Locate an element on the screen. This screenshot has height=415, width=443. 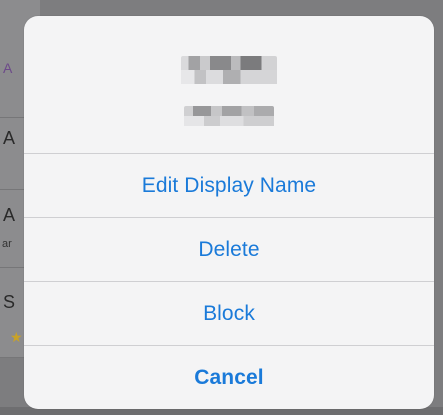
cancel-label: Cancel is located at coordinates (229, 377).